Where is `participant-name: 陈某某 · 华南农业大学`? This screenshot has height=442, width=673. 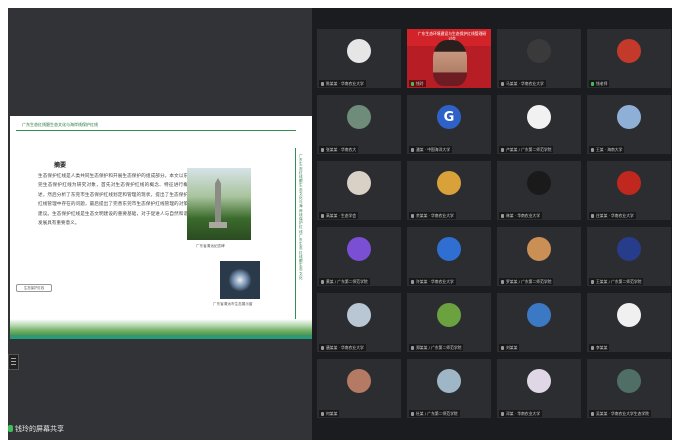 participant-name: 陈某某 · 华南农业大学 is located at coordinates (342, 83).